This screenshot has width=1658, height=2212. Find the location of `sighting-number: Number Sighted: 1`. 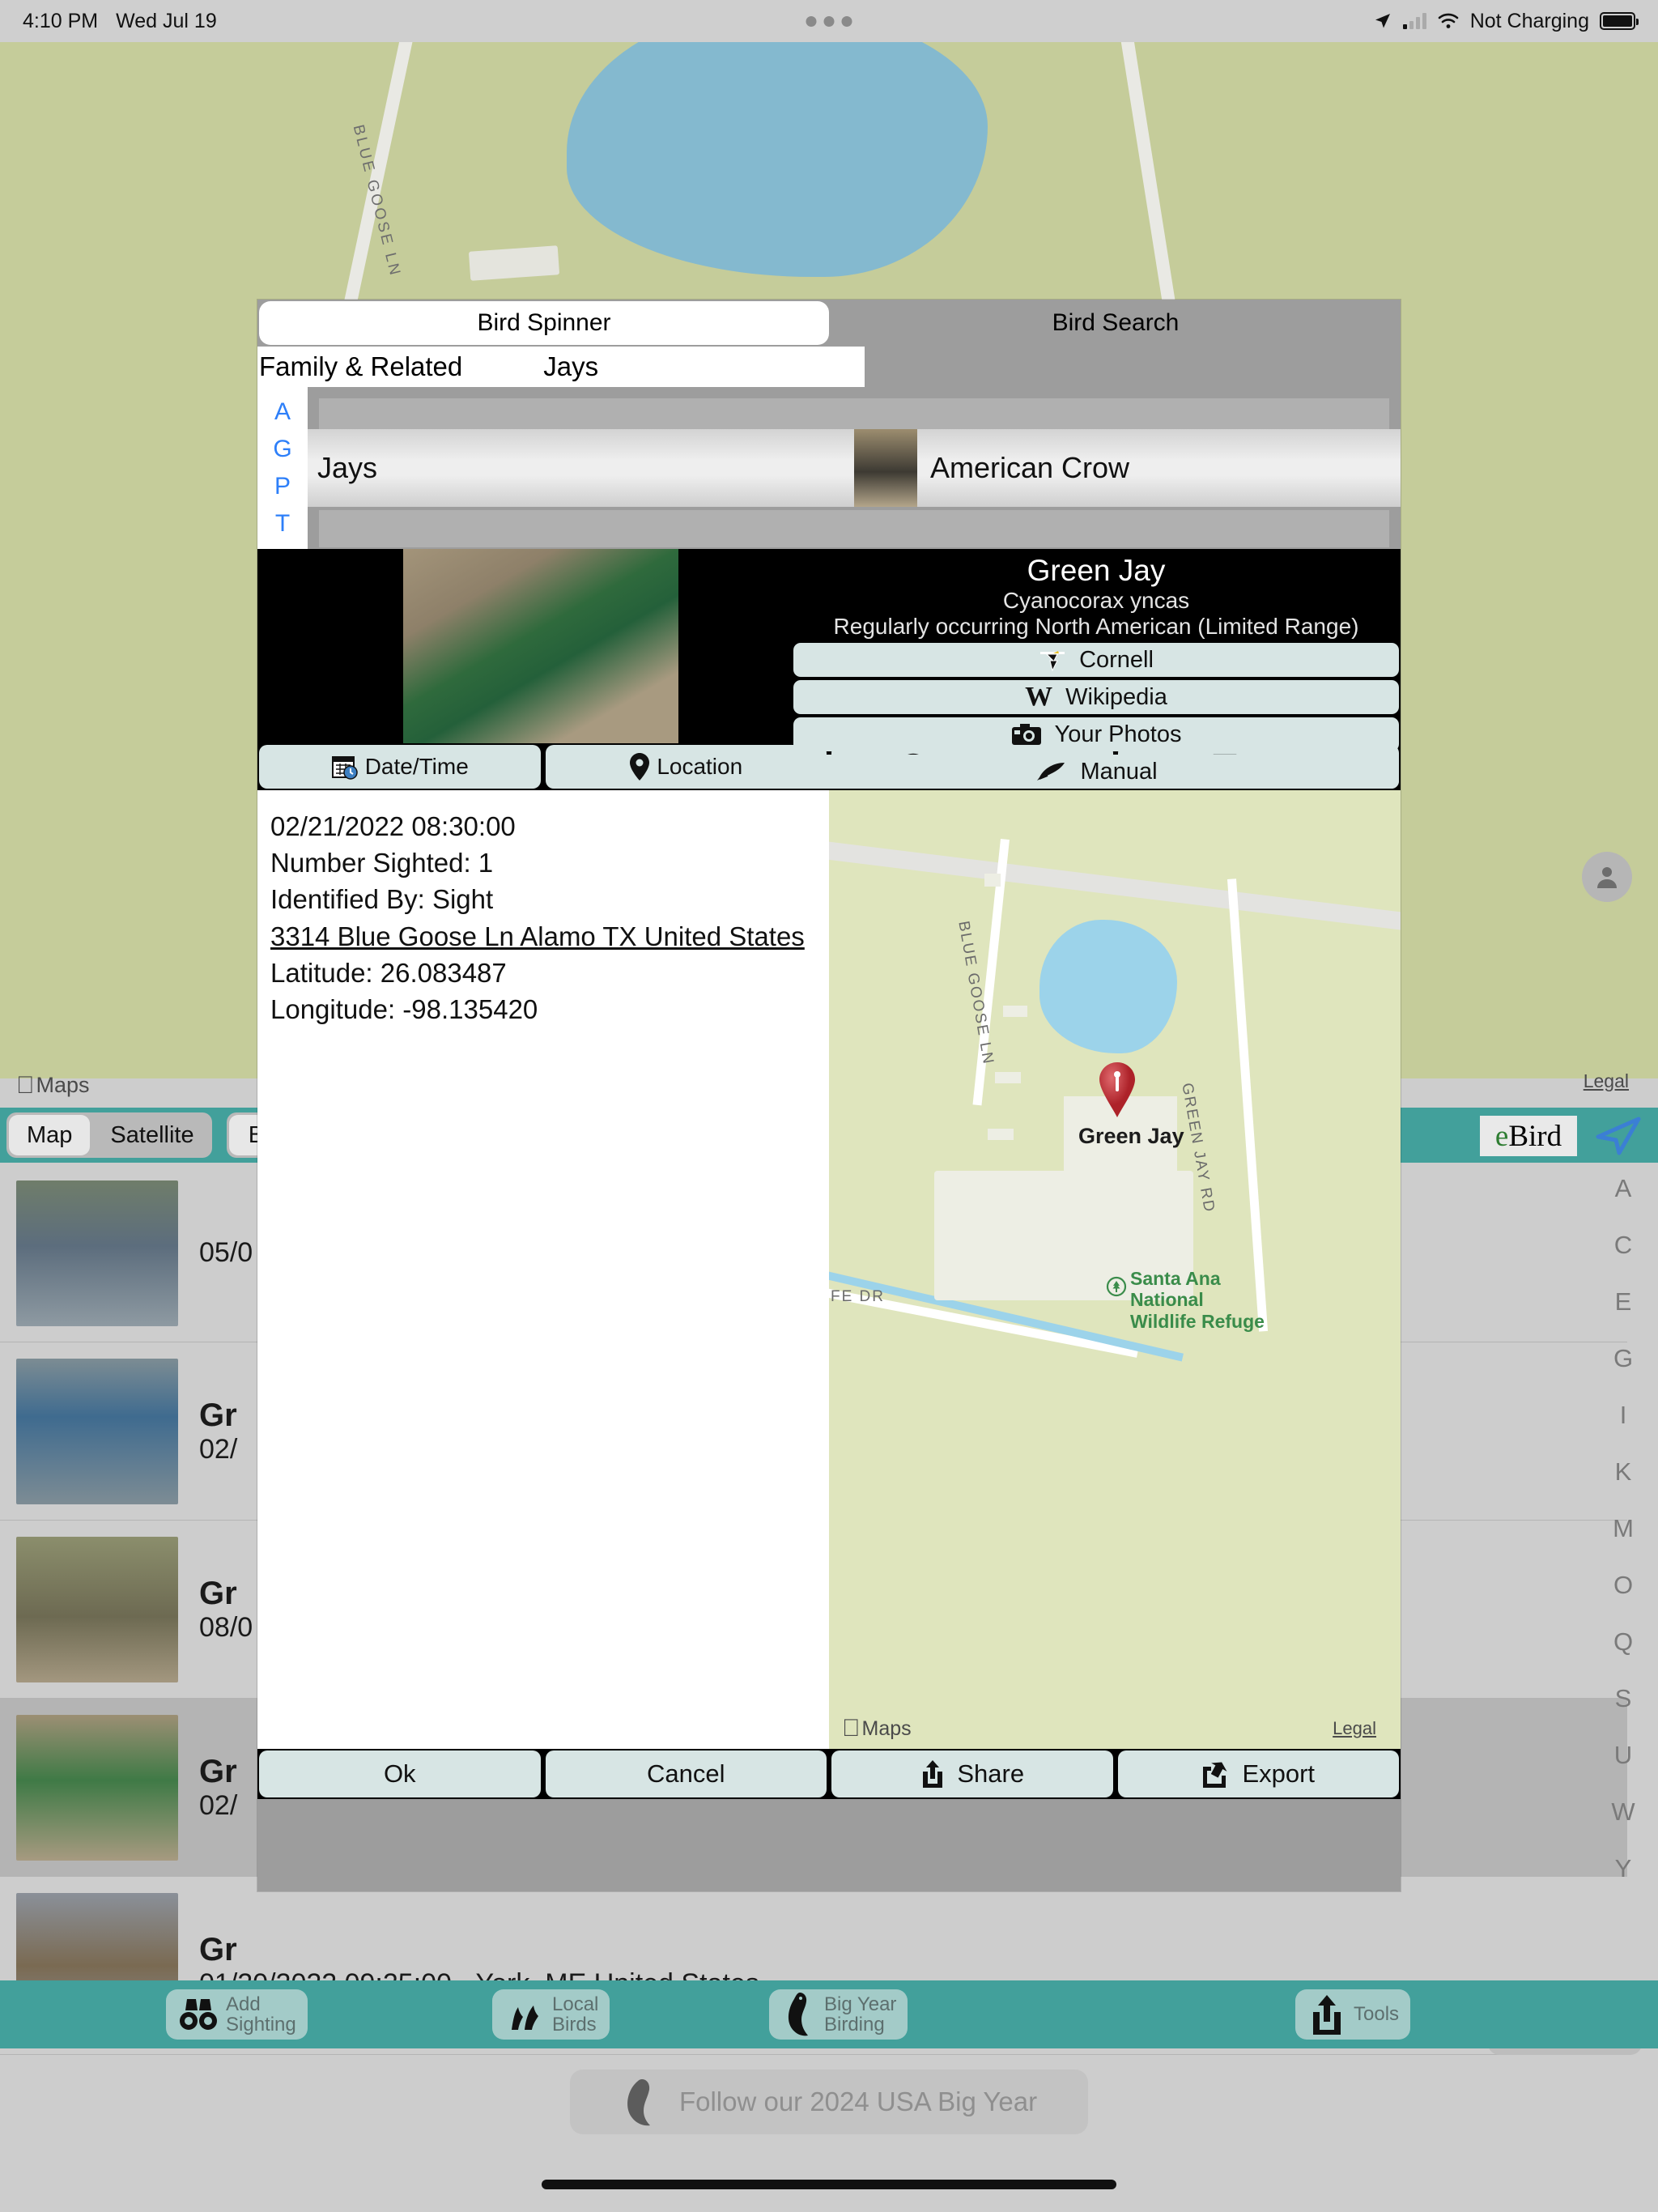

sighting-number: Number Sighted: 1 is located at coordinates (382, 863).